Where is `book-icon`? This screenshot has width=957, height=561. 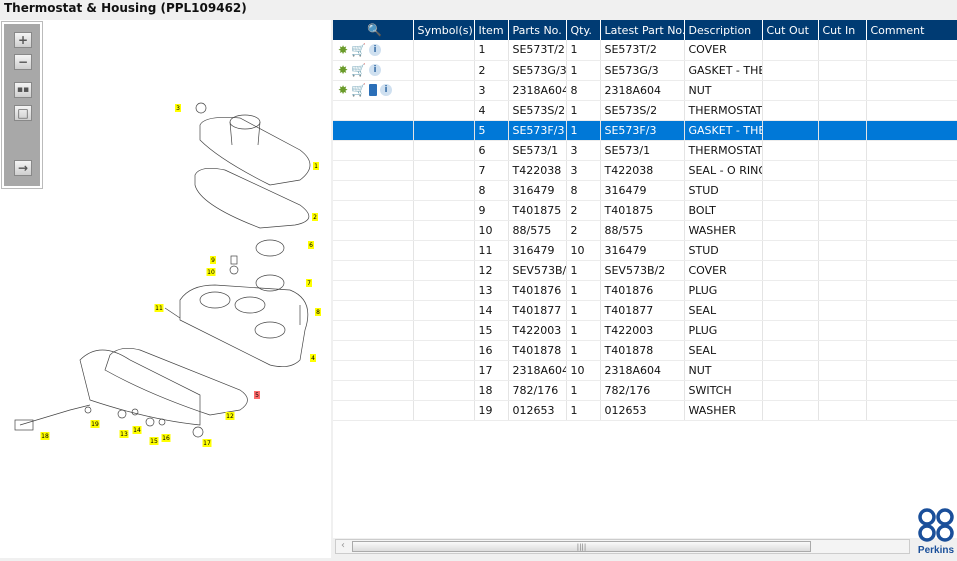
book-icon is located at coordinates (373, 90).